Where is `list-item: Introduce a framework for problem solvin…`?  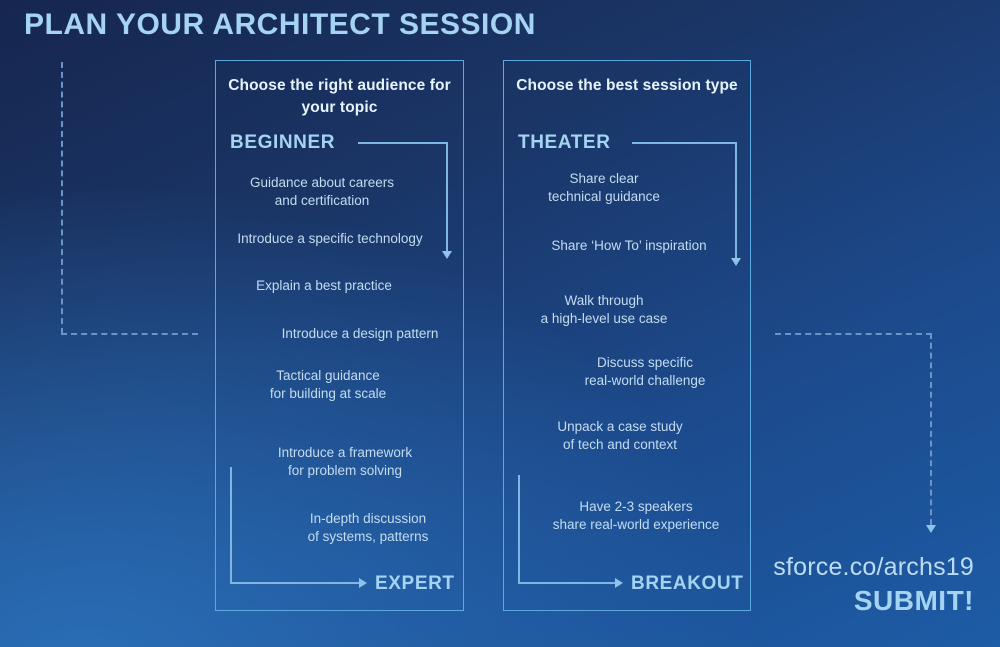
list-item: Introduce a framework for problem solvin… is located at coordinates (345, 461).